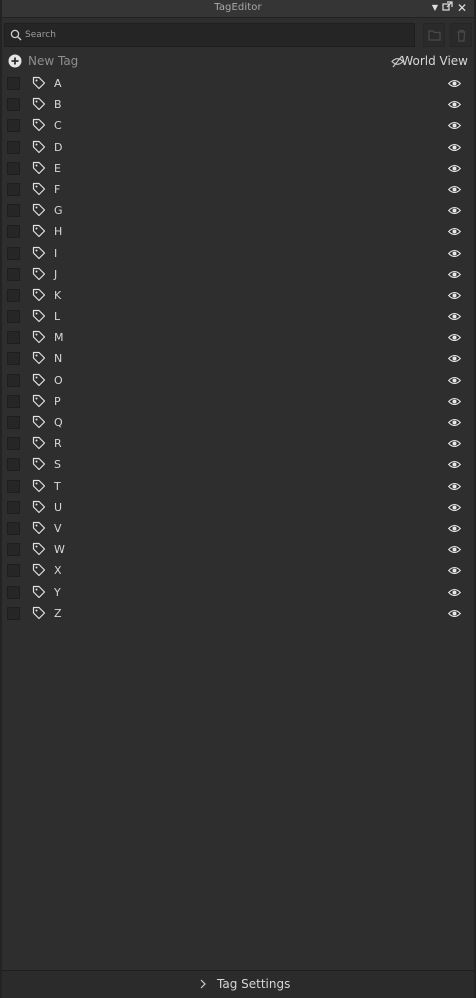 The image size is (476, 998). I want to click on tag-settings-label: Tag Settings, so click(254, 984).